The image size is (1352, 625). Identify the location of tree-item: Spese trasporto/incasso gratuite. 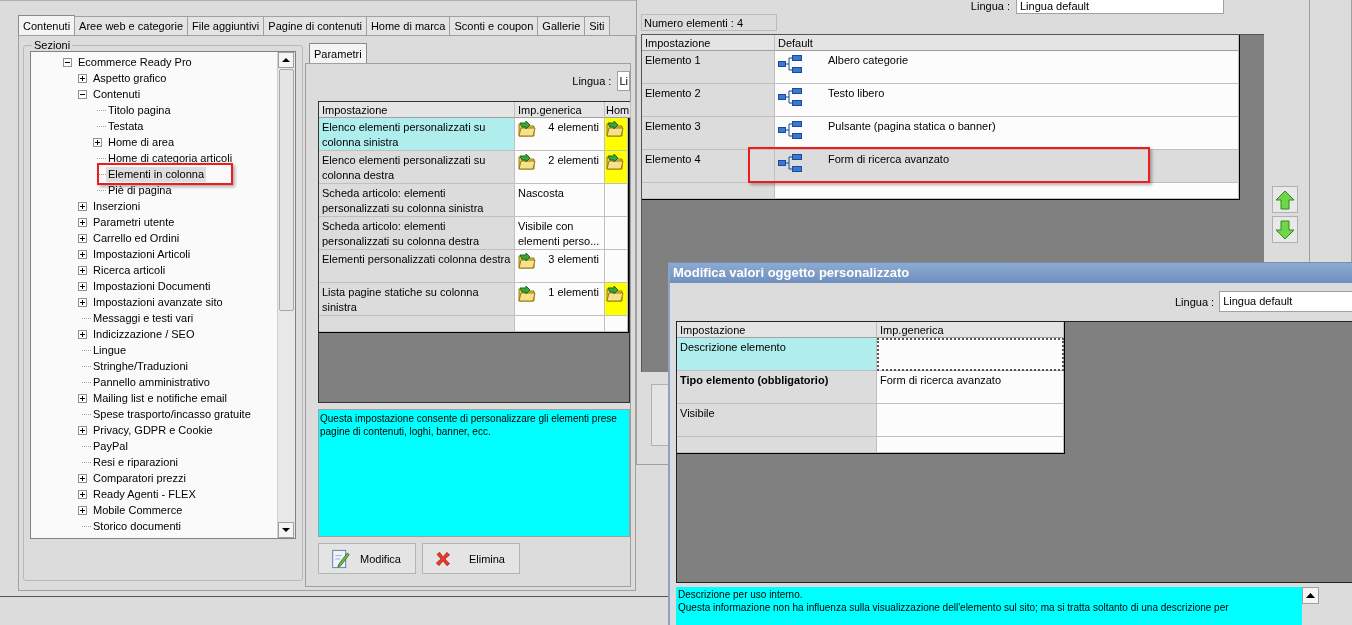
(172, 414).